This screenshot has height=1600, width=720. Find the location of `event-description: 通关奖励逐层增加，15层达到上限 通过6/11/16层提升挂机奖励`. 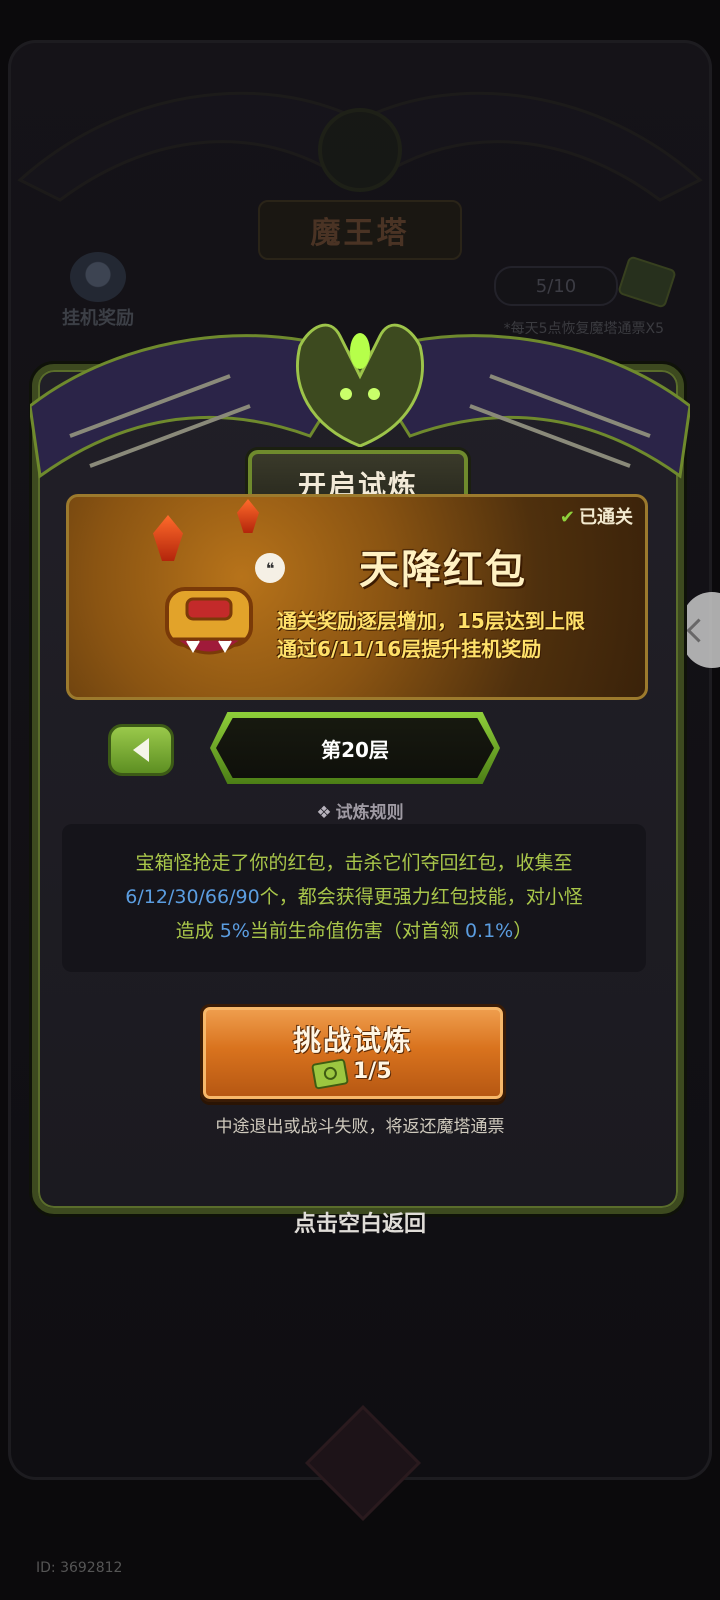

event-description: 通关奖励逐层增加，15层达到上限 通过6/11/16层提升挂机奖励 is located at coordinates (431, 635).